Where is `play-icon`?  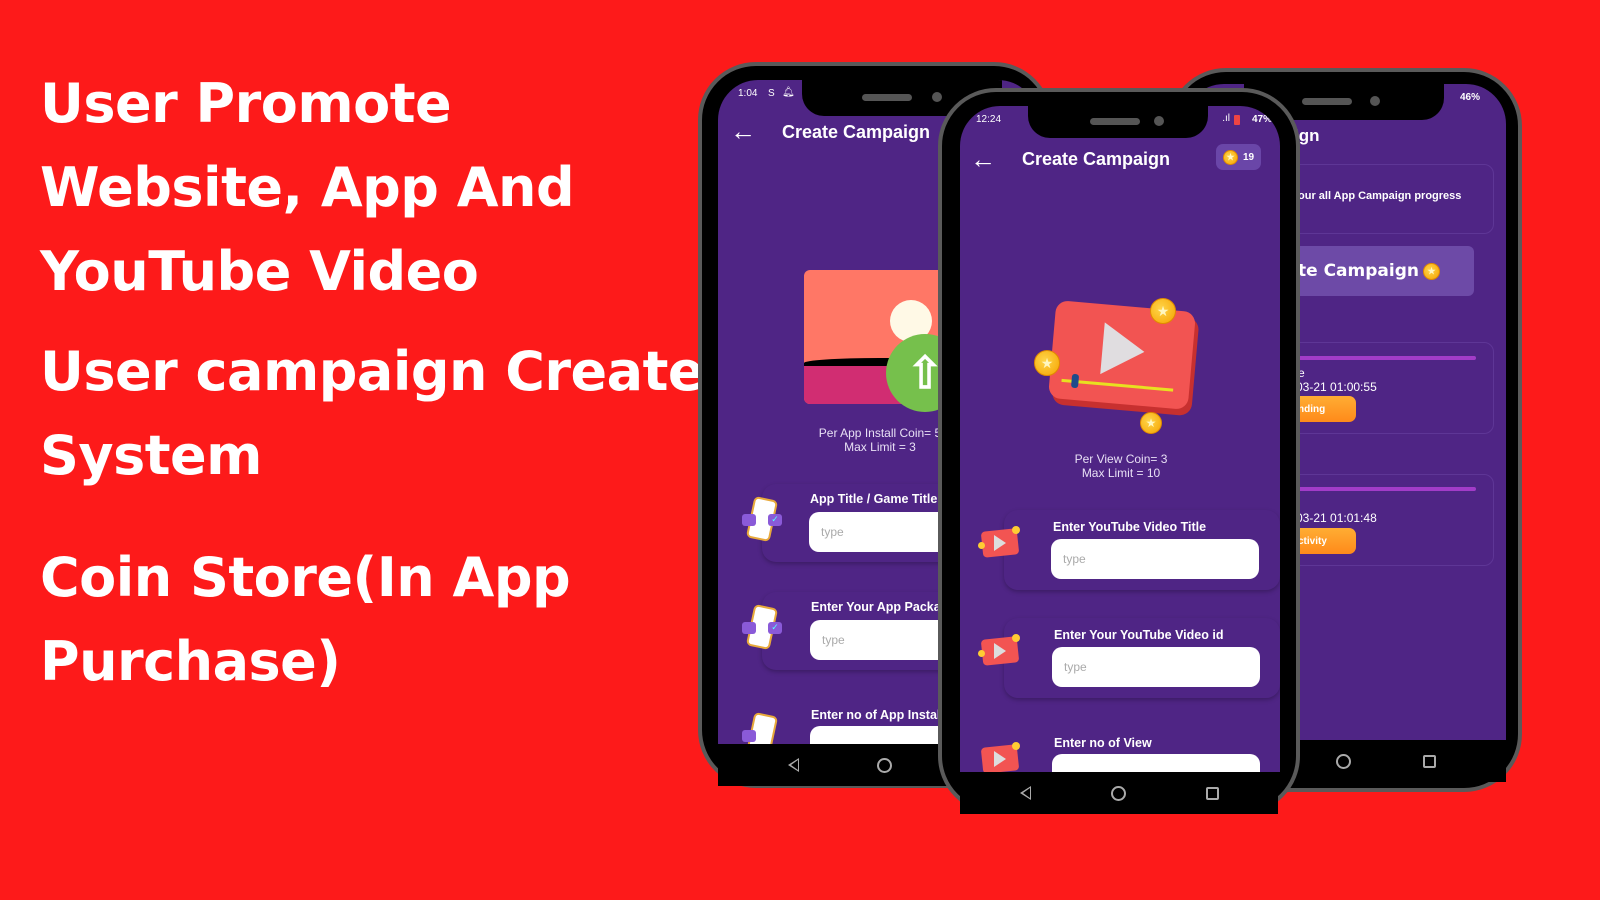
play-icon is located at coordinates (1123, 350).